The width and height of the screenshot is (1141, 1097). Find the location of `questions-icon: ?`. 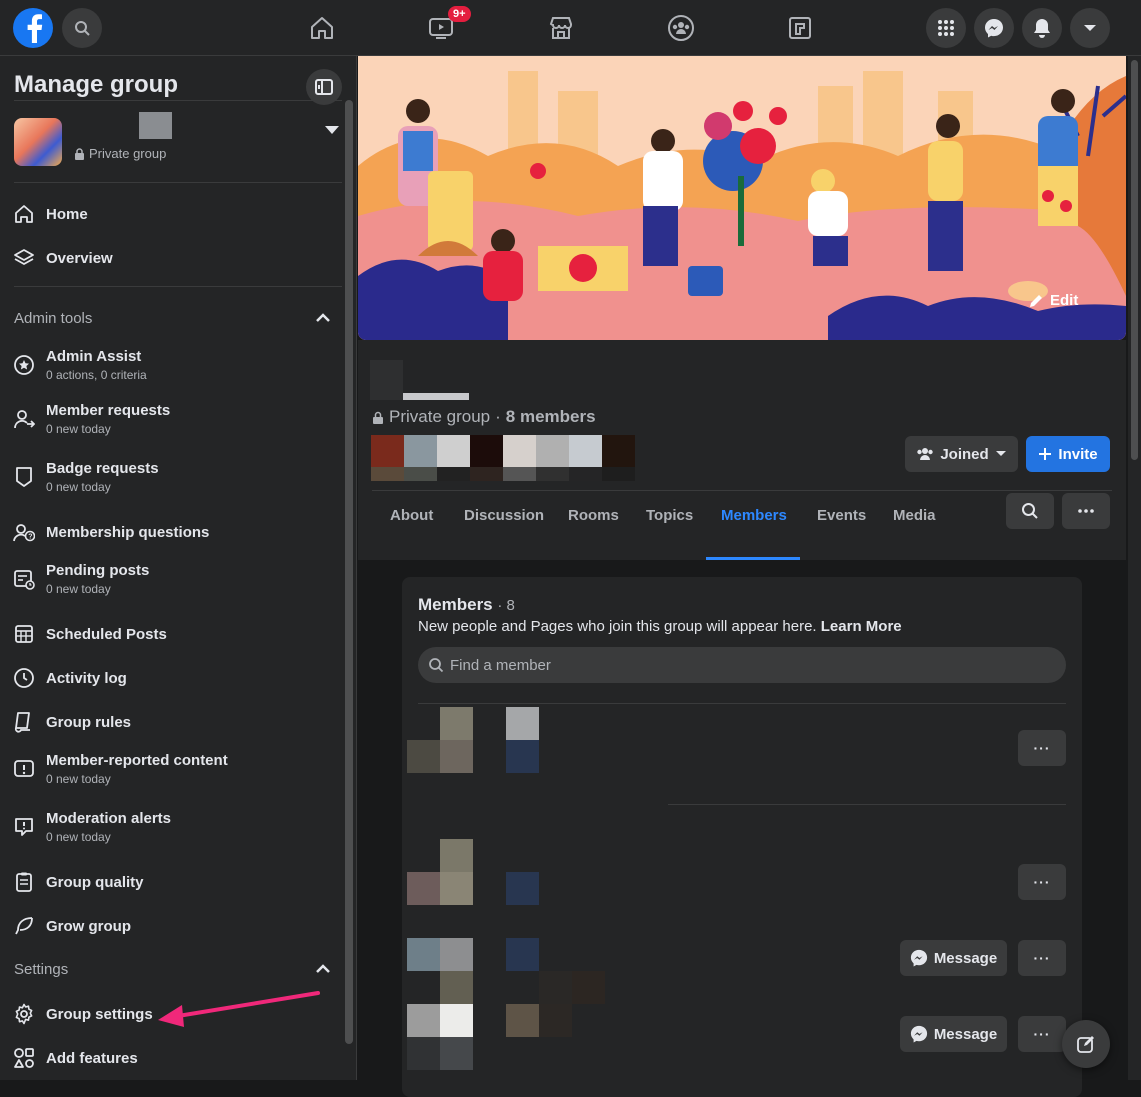

questions-icon: ? is located at coordinates (24, 532).